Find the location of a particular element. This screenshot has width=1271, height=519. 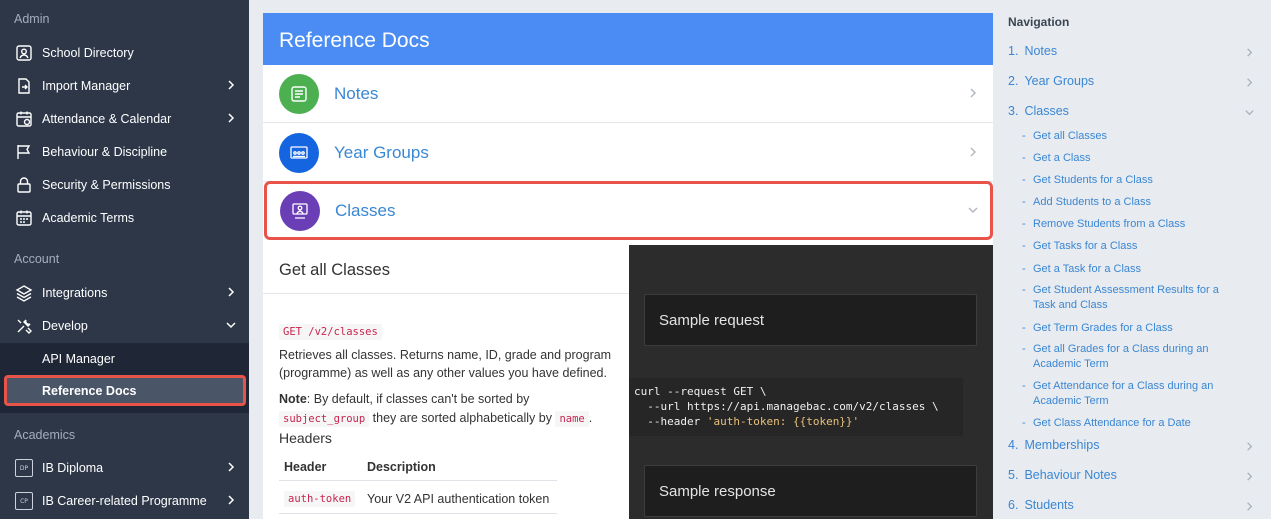

note-label: Note is located at coordinates (293, 399).